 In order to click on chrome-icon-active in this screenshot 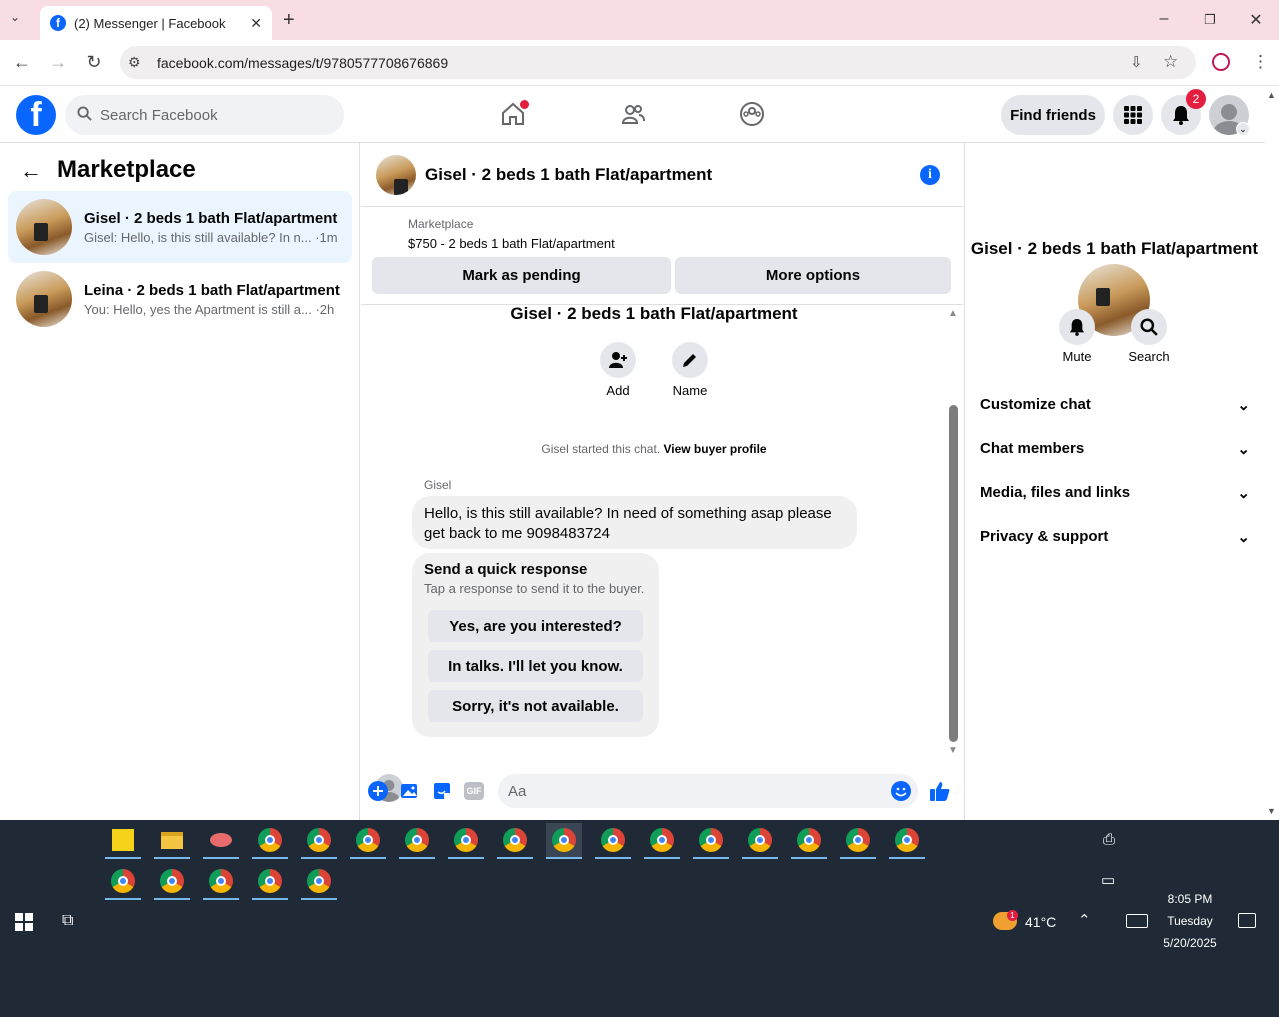, I will do `click(564, 841)`.